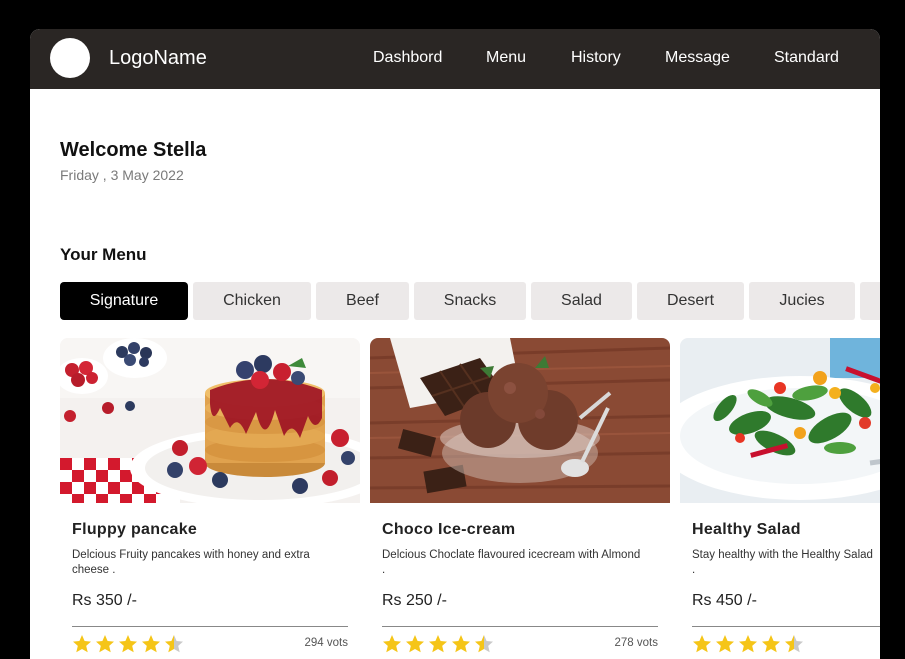  I want to click on tab-signature: Signature, so click(124, 301).